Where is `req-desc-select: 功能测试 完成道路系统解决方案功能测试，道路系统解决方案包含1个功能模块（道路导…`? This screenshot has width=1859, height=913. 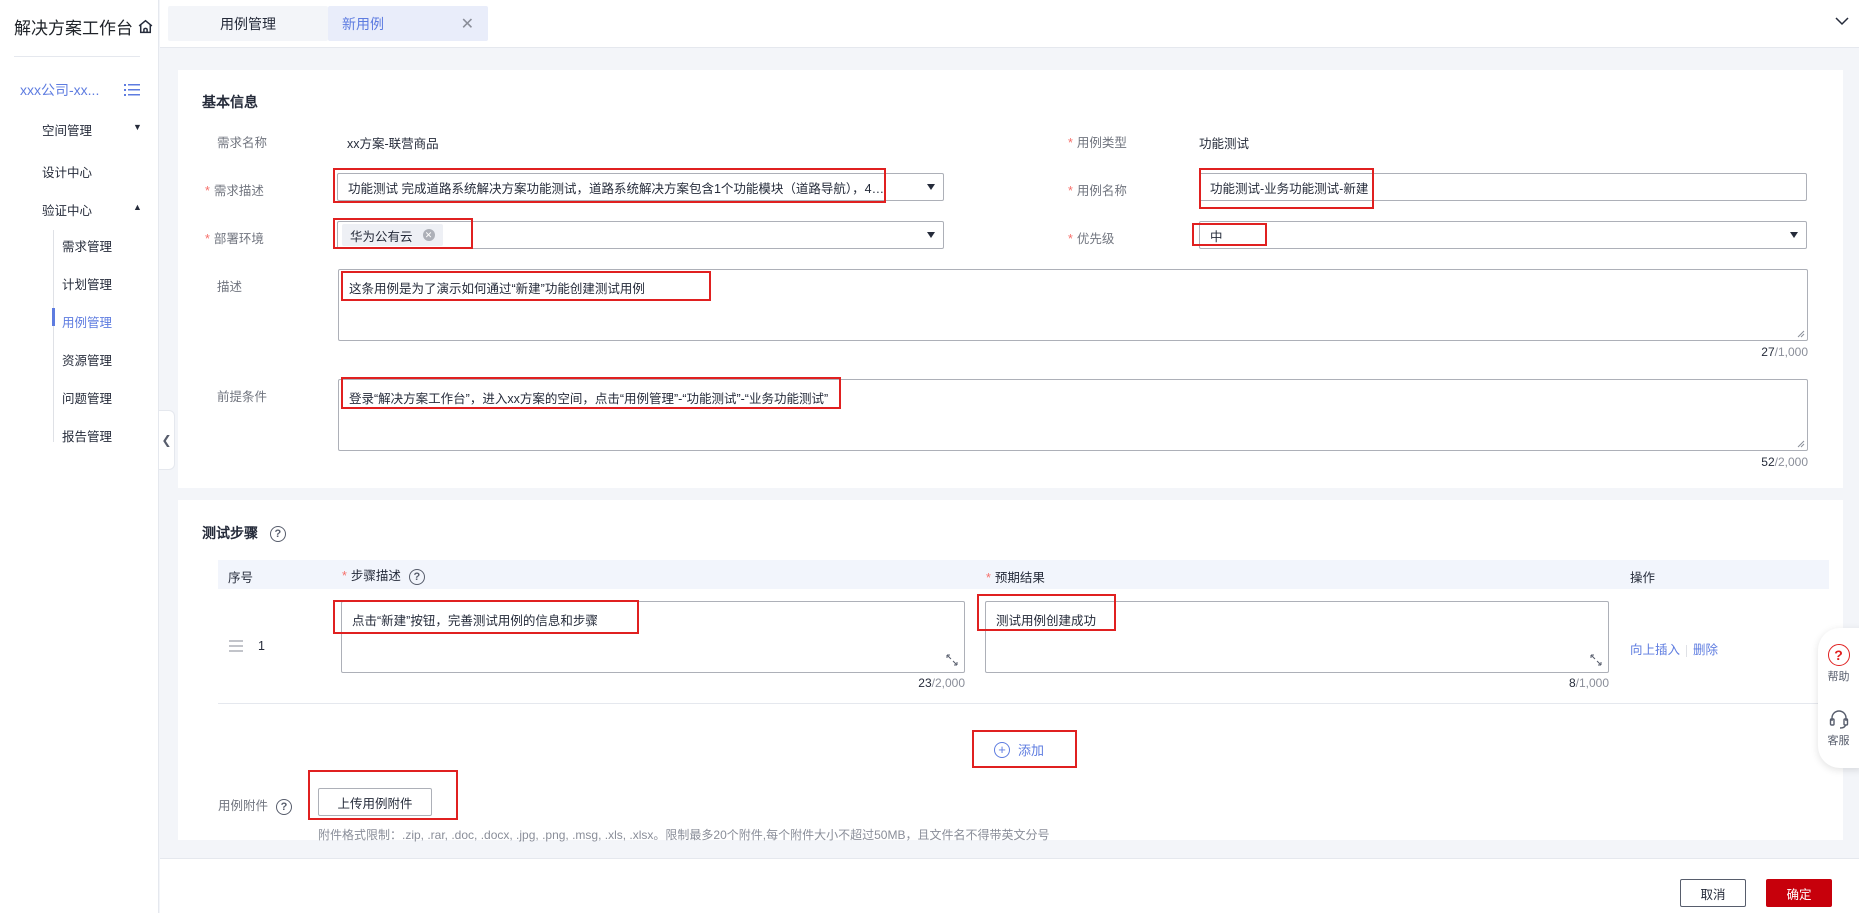
req-desc-select: 功能测试 完成道路系统解决方案功能测试，道路系统解决方案包含1个功能模块（道路导… is located at coordinates (640, 187).